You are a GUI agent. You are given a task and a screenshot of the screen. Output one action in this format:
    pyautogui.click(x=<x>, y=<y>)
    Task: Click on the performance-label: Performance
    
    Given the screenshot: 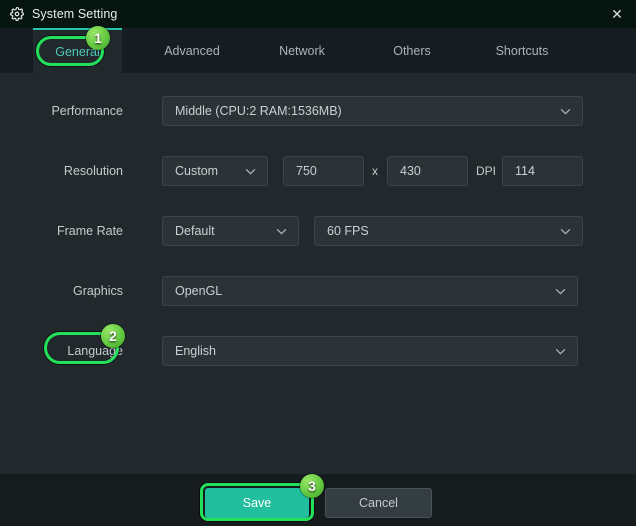 What is the action you would take?
    pyautogui.click(x=87, y=111)
    